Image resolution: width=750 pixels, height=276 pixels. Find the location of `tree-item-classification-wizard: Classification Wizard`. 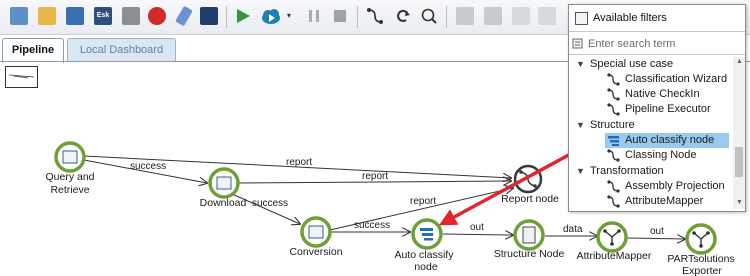

tree-item-classification-wizard: Classification Wizard is located at coordinates (650, 79).